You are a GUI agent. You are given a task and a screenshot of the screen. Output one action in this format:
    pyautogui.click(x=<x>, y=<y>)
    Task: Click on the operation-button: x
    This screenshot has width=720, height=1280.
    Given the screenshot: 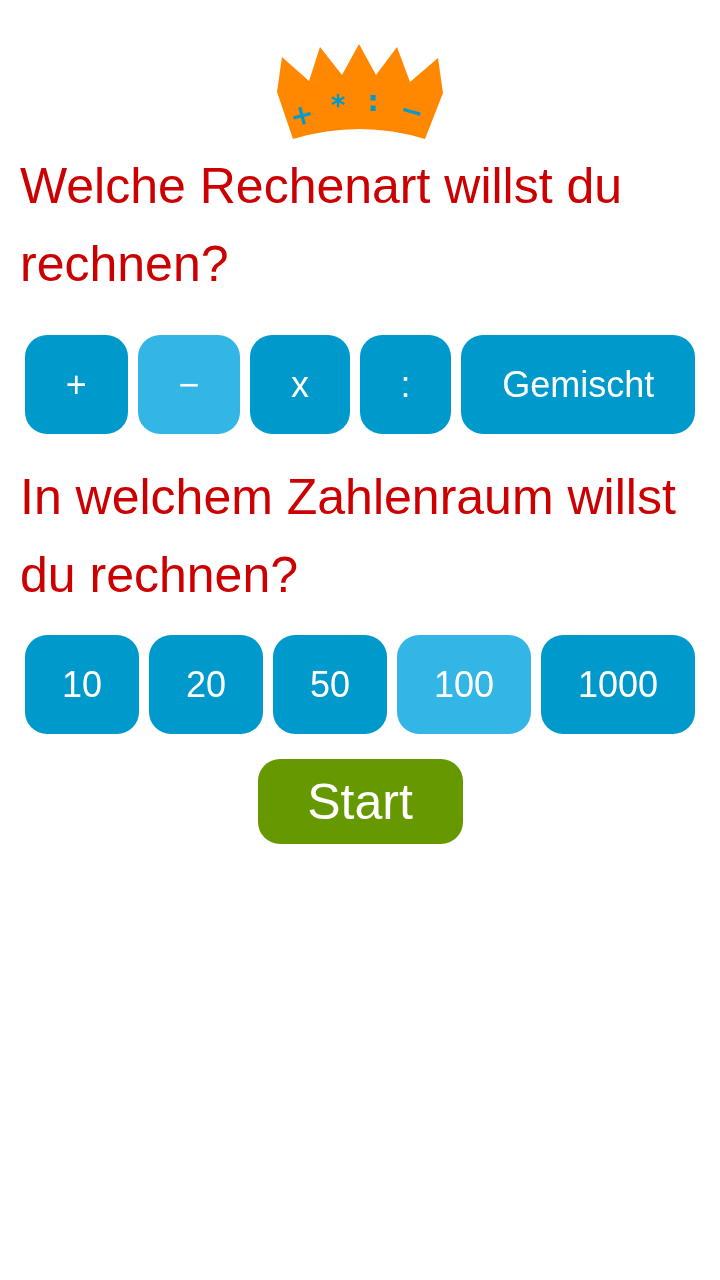 What is the action you would take?
    pyautogui.click(x=300, y=384)
    